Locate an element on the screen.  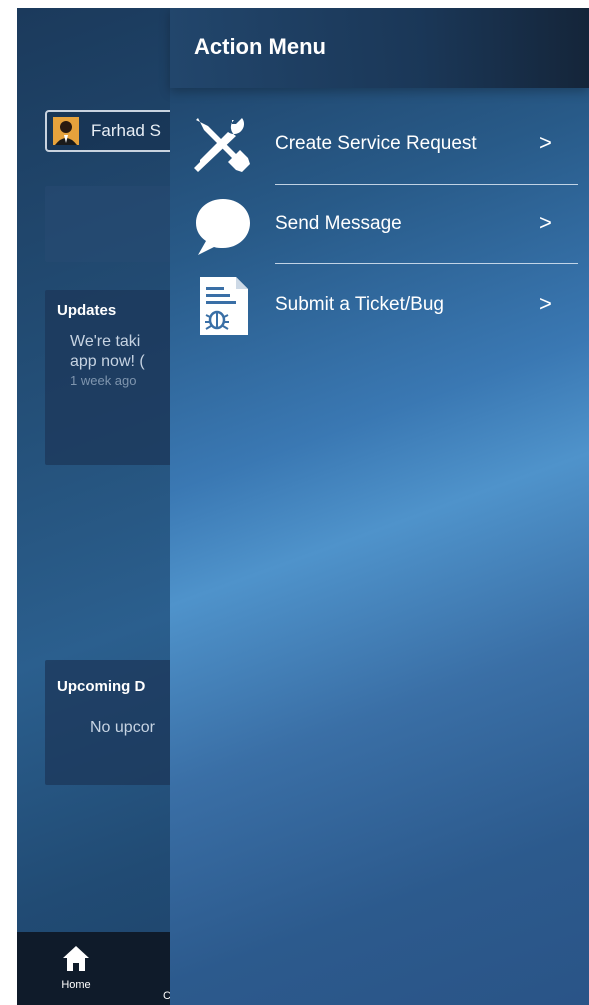
menu-item-label: Create Service Request is located at coordinates (376, 143).